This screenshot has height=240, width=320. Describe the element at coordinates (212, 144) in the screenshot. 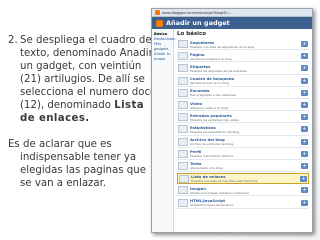

I see `gadget-description: Archivo de entradas del blog.` at that location.